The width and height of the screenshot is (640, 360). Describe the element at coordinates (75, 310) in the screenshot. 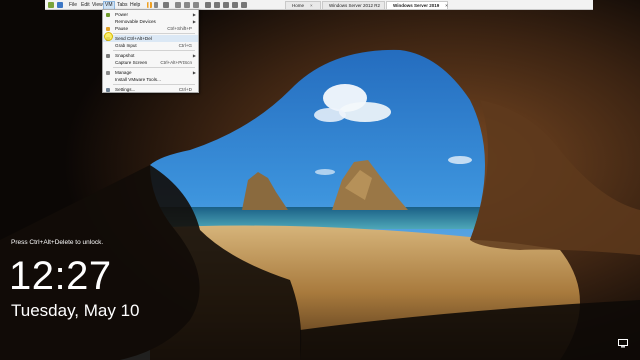

I see `lock-screen-date: Tuesday, May 10` at that location.